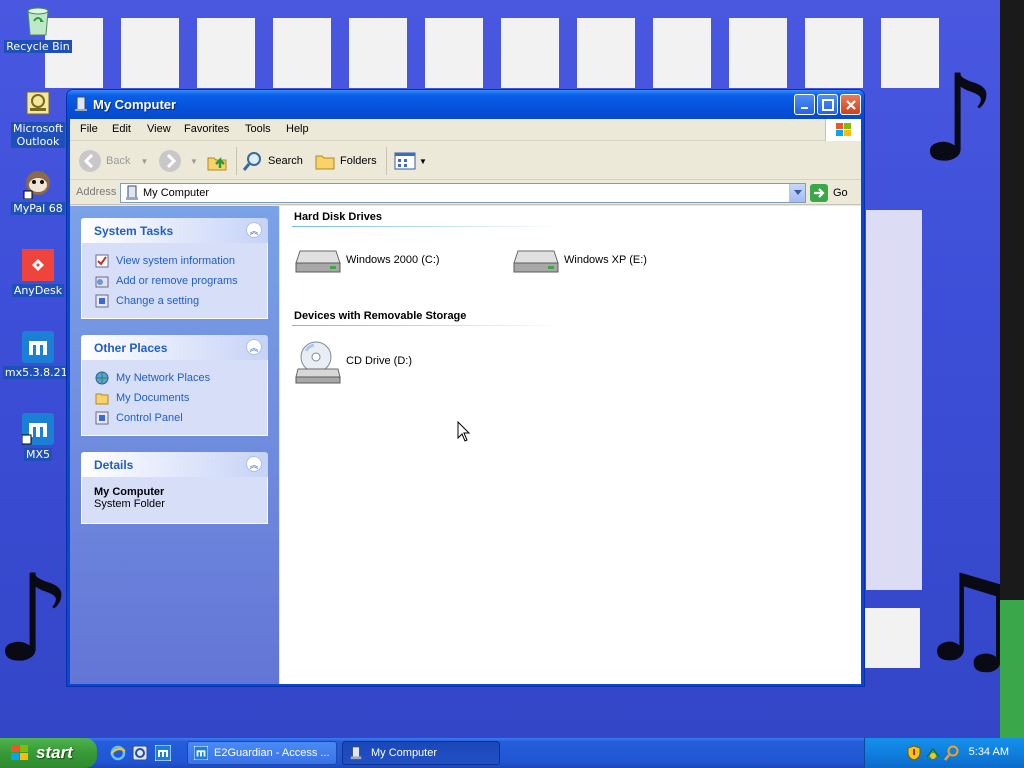  I want to click on desktop-icon-label: Microsoft Outlook, so click(38, 135).